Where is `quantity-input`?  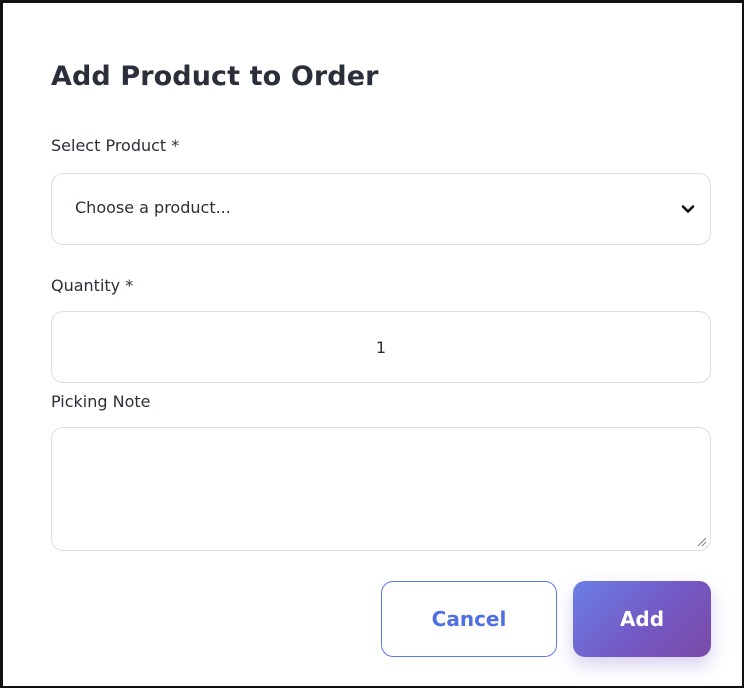 quantity-input is located at coordinates (381, 347).